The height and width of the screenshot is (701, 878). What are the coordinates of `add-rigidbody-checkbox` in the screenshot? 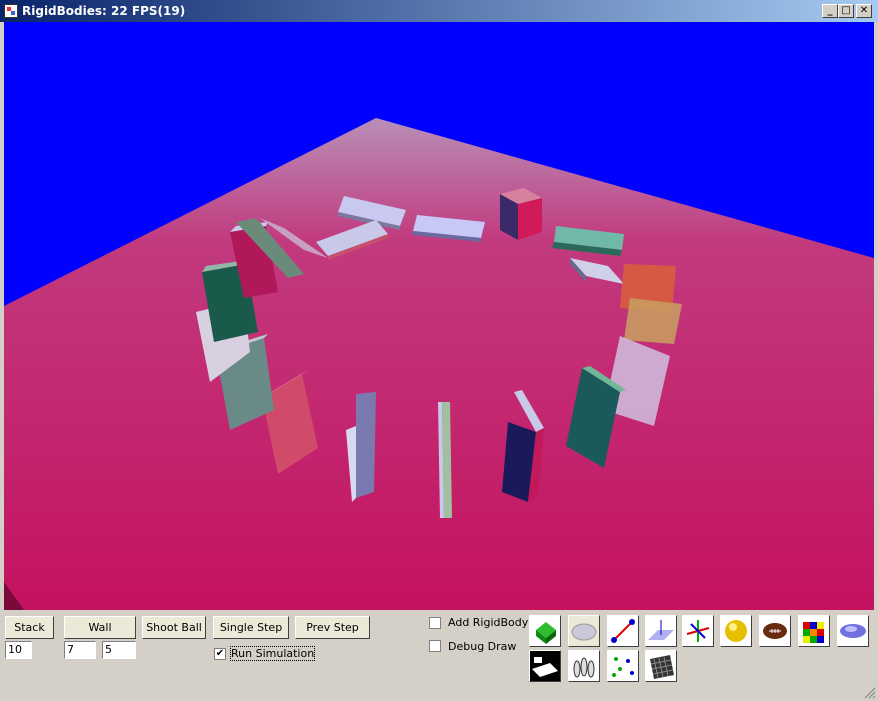 It's located at (435, 623).